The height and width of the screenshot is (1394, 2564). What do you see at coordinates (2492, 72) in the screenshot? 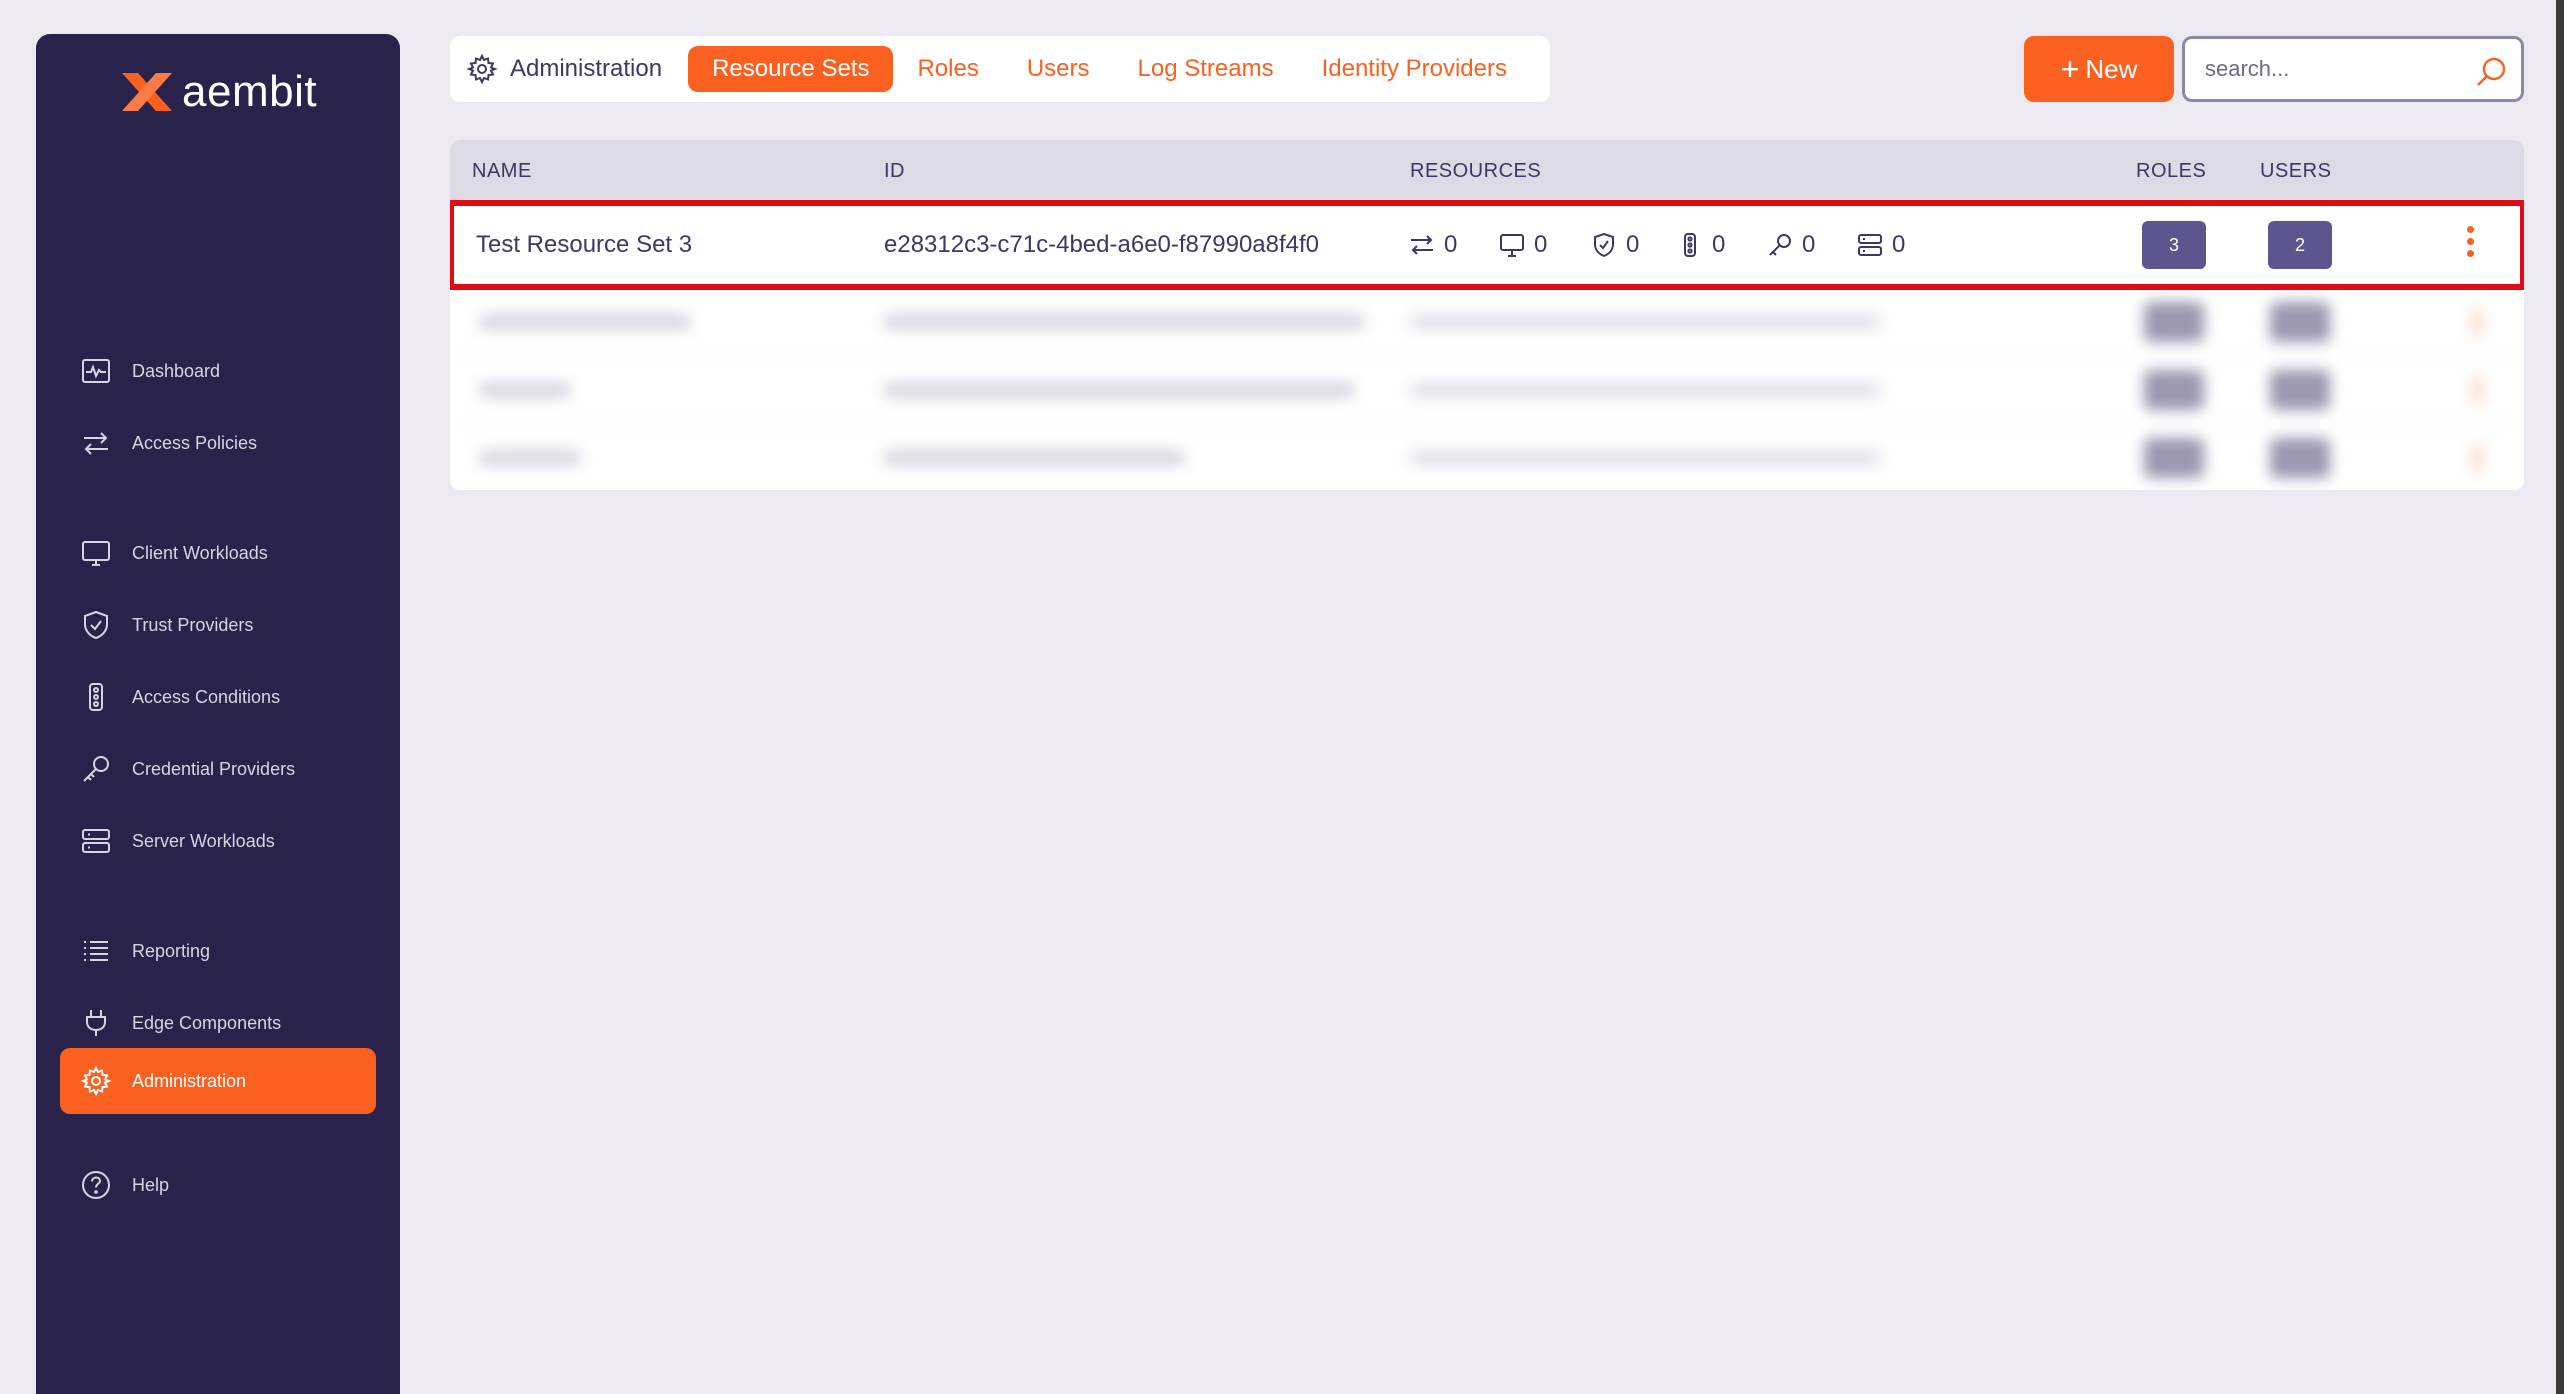
I see `search-icon` at bounding box center [2492, 72].